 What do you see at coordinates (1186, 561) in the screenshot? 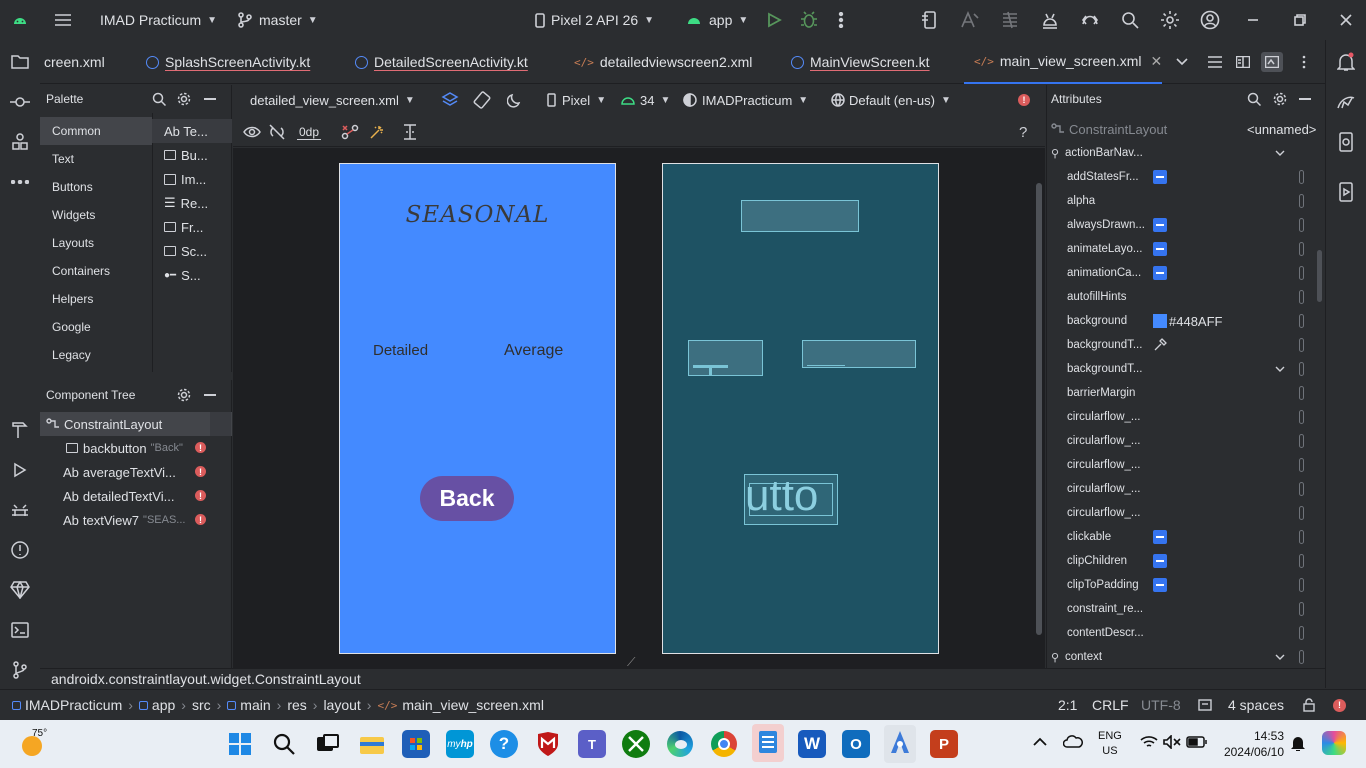
I see `attribute-row: clipChildren` at bounding box center [1186, 561].